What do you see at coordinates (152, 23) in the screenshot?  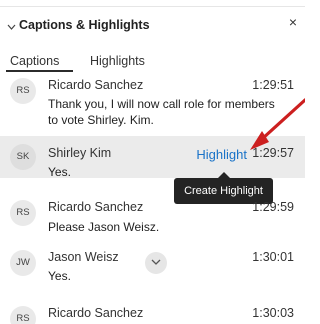 I see `panel-header: Captions & Highlights ×` at bounding box center [152, 23].